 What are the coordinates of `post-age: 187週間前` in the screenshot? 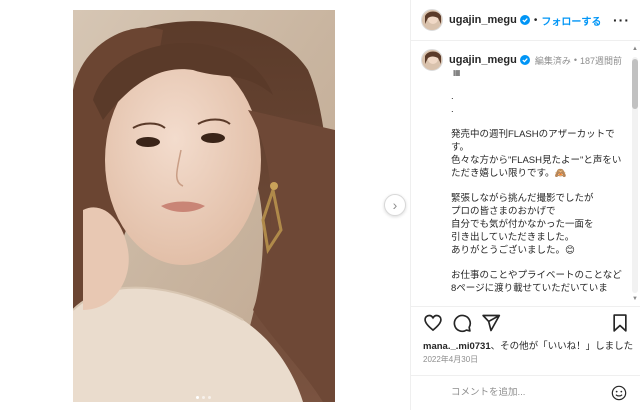 It's located at (601, 60).